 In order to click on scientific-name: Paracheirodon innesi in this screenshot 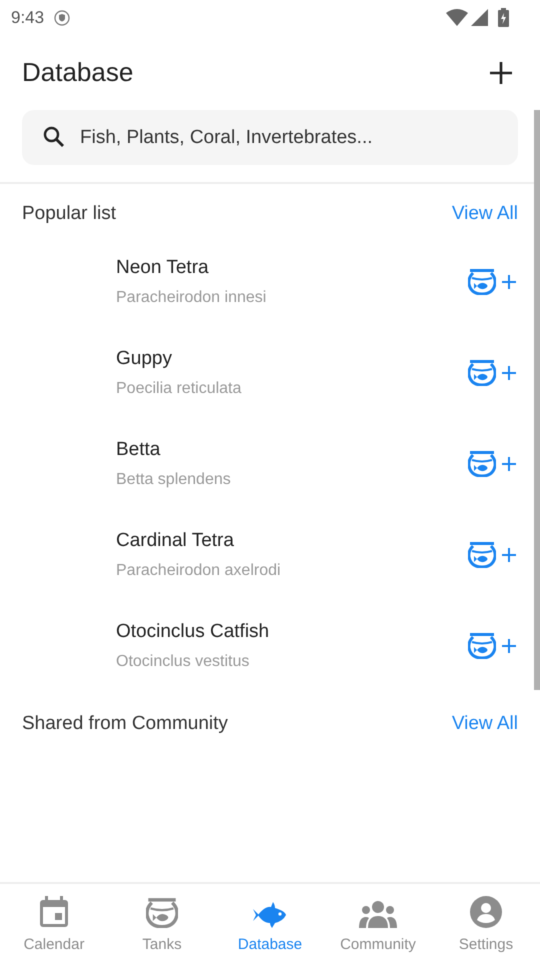, I will do `click(192, 298)`.